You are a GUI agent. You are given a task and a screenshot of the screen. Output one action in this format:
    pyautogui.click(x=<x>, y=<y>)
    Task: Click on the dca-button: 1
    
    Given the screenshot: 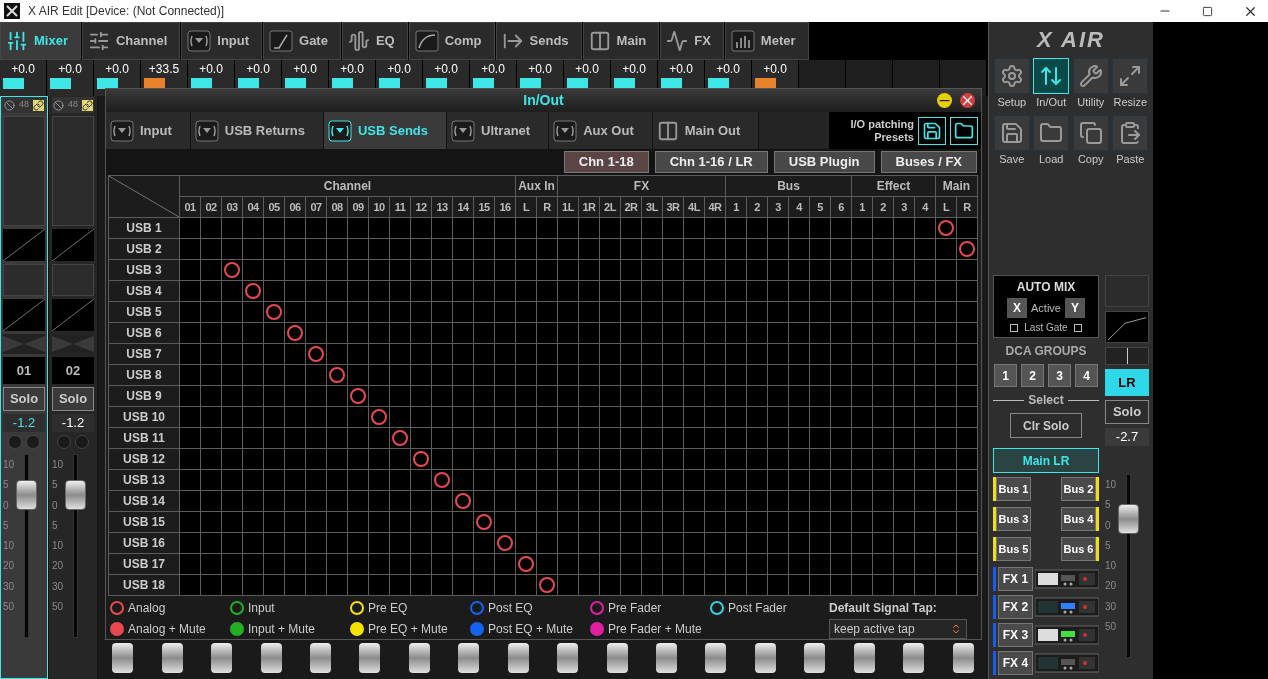 What is the action you would take?
    pyautogui.click(x=1005, y=375)
    